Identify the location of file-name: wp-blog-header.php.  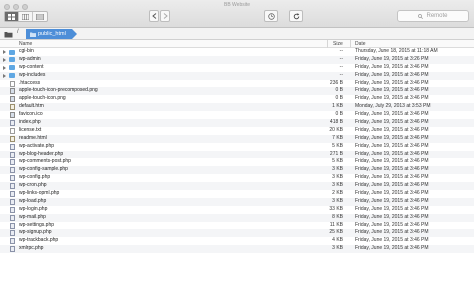
(41, 153).